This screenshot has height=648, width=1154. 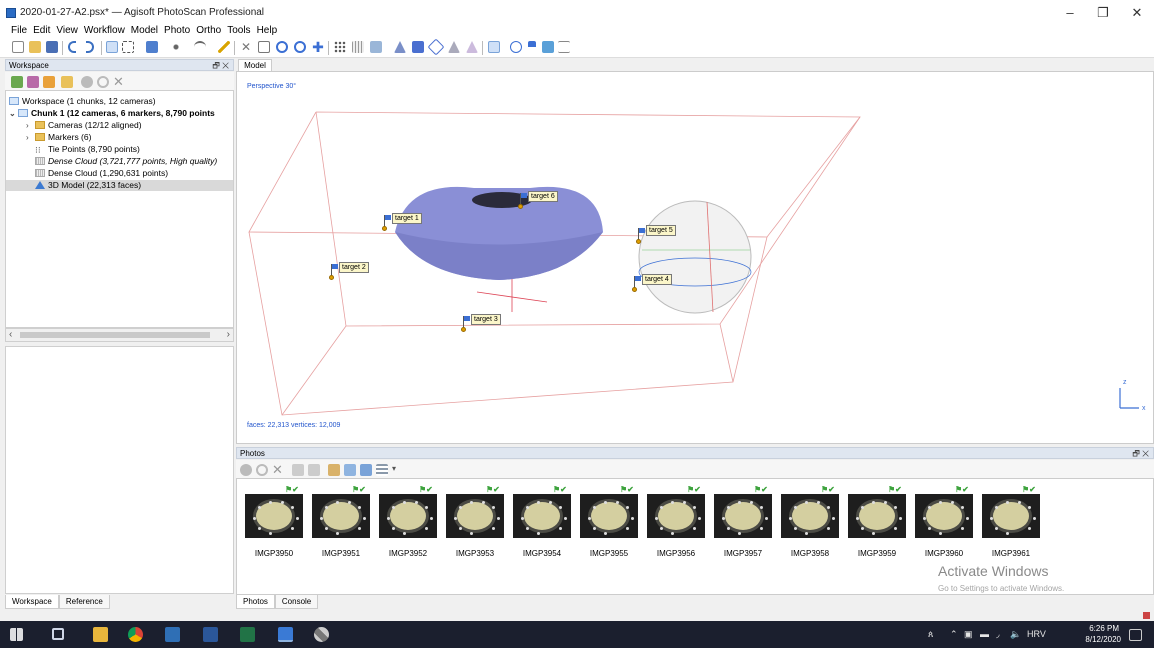 I want to click on workspace-horizontal-scrollbar: ‹ ›, so click(x=119, y=335).